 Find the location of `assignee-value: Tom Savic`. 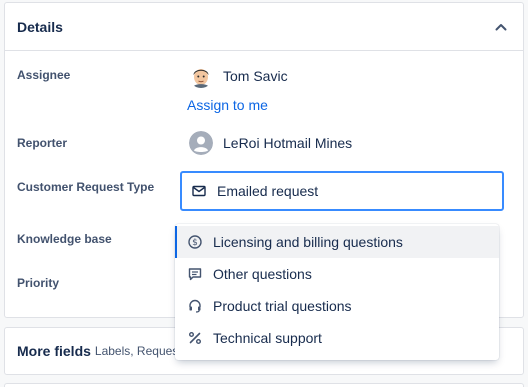

assignee-value: Tom Savic is located at coordinates (238, 76).